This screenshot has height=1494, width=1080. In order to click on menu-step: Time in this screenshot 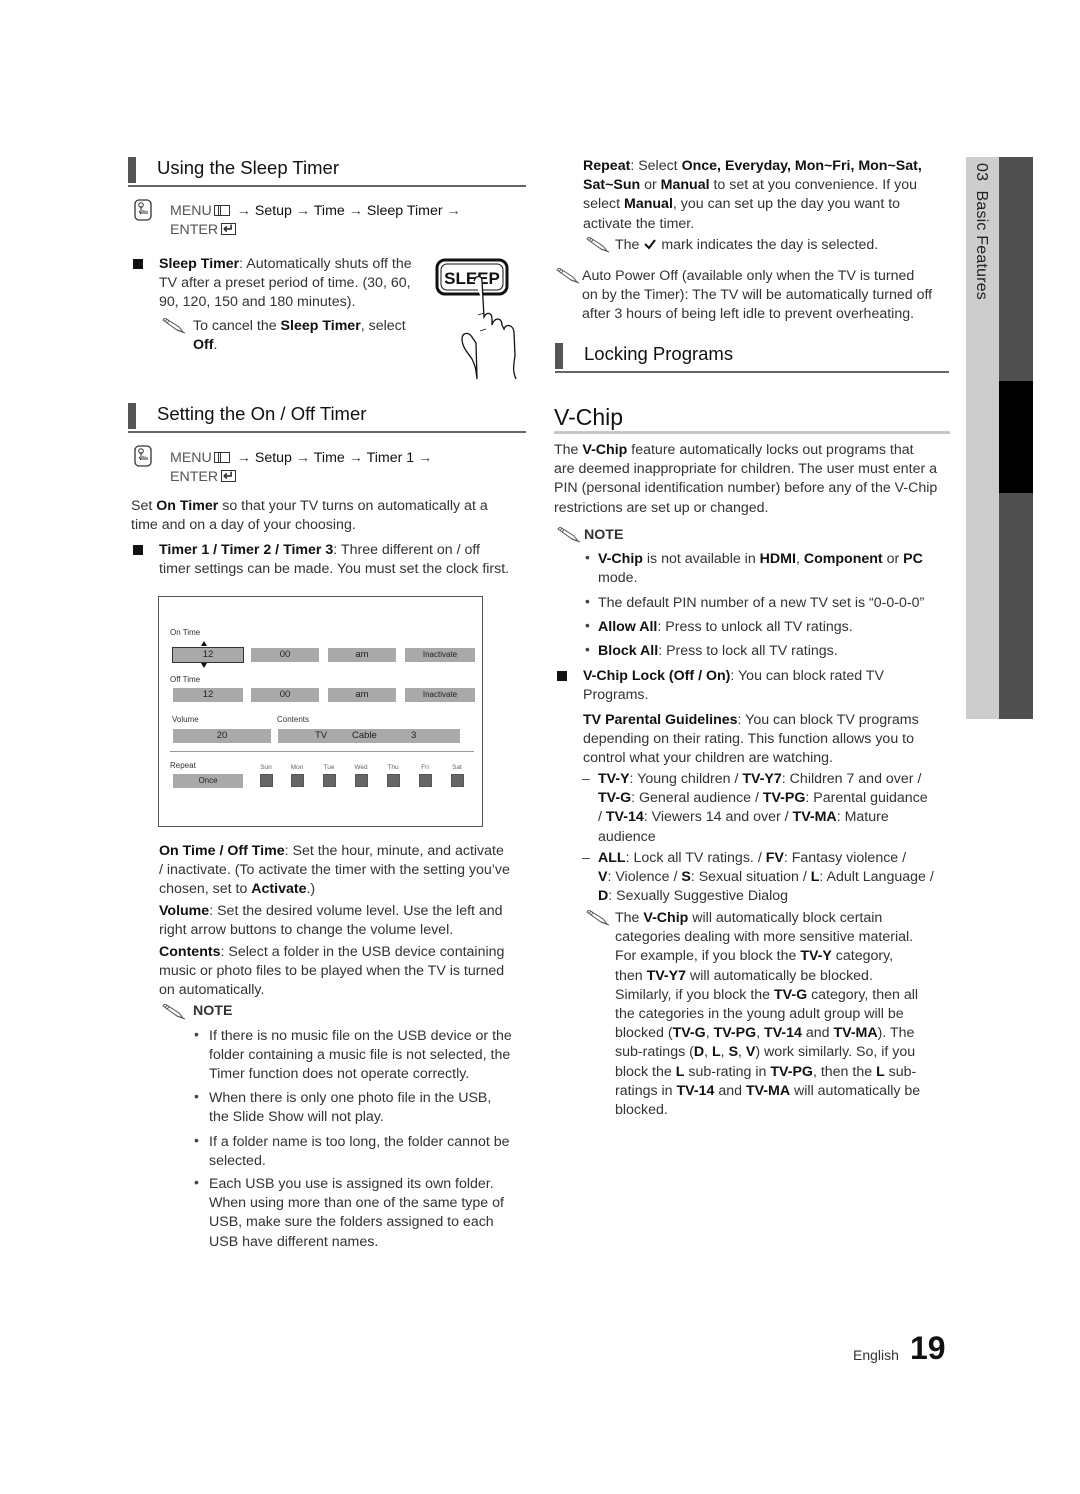, I will do `click(329, 211)`.